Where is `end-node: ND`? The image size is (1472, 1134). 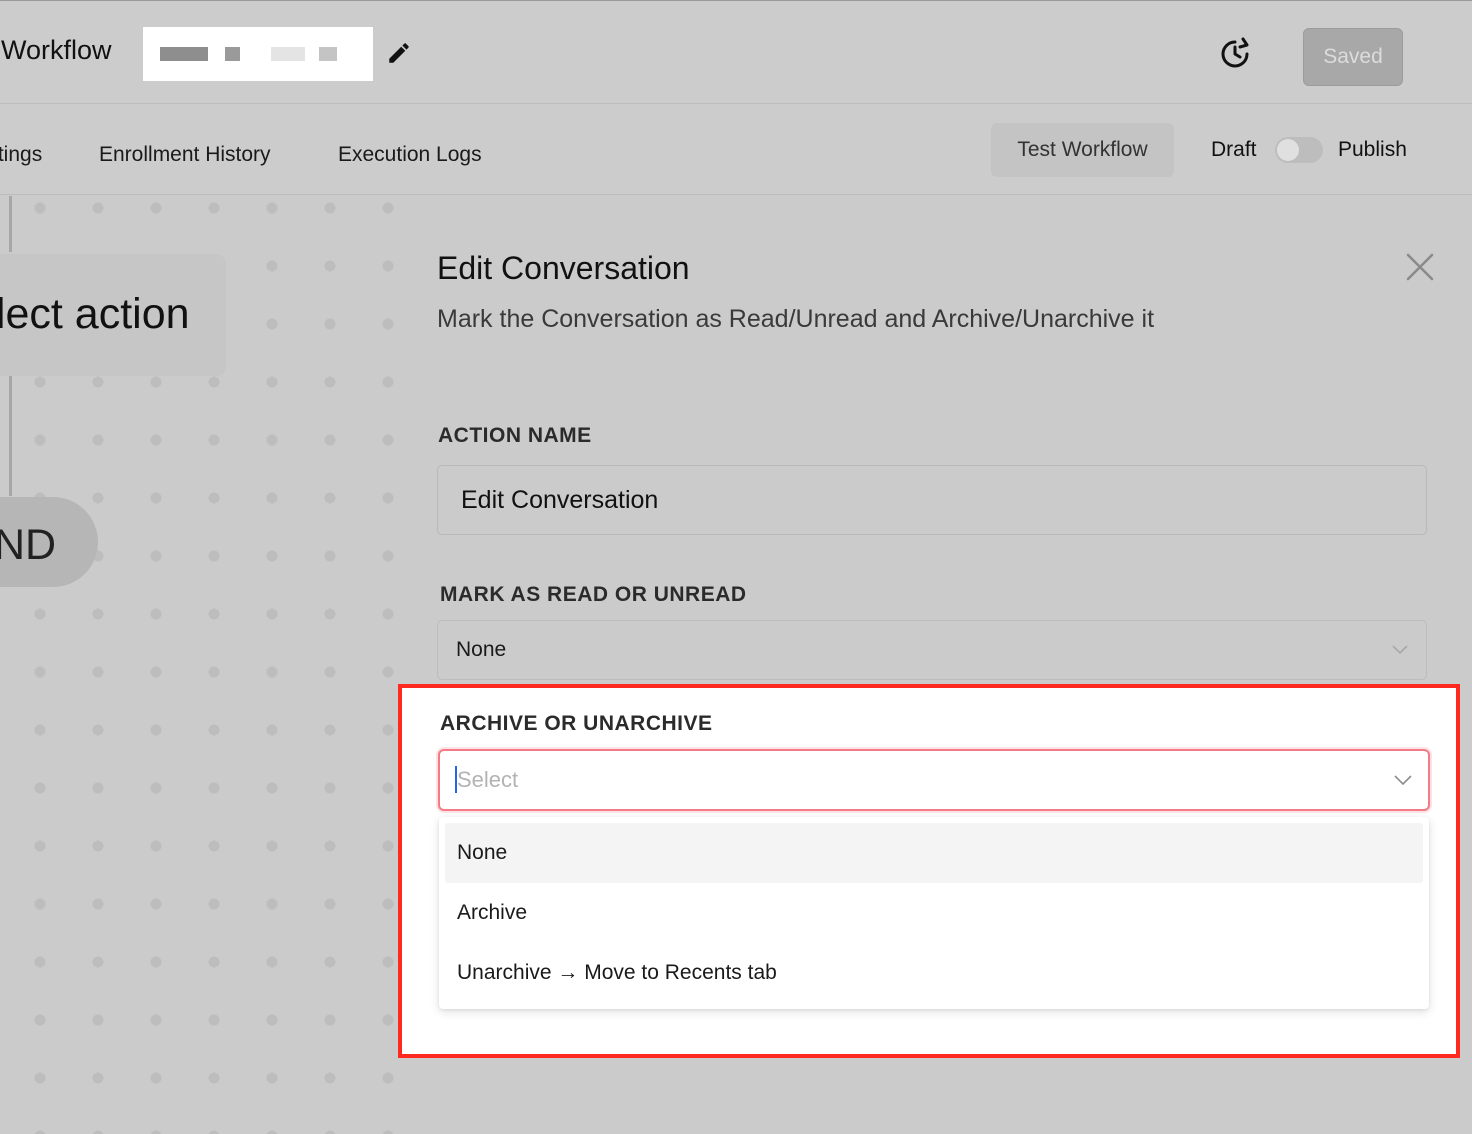 end-node: ND is located at coordinates (49, 542).